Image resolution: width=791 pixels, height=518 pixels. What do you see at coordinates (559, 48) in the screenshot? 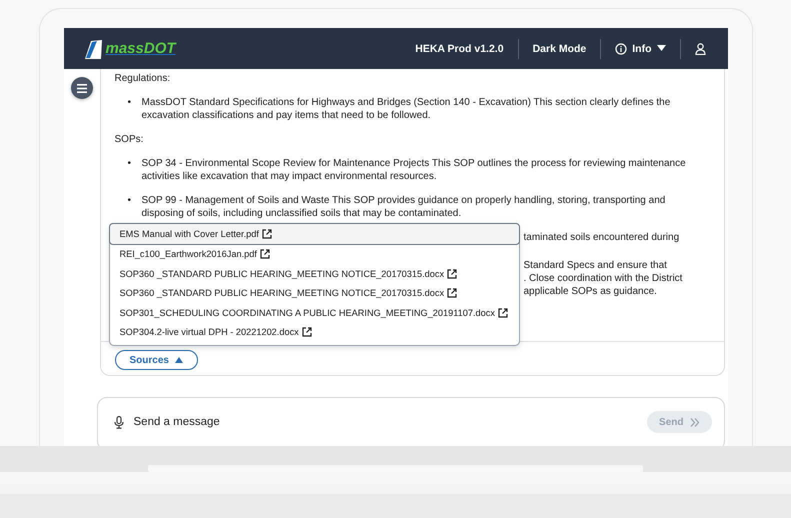
I see `header-button: Dark Mode` at bounding box center [559, 48].